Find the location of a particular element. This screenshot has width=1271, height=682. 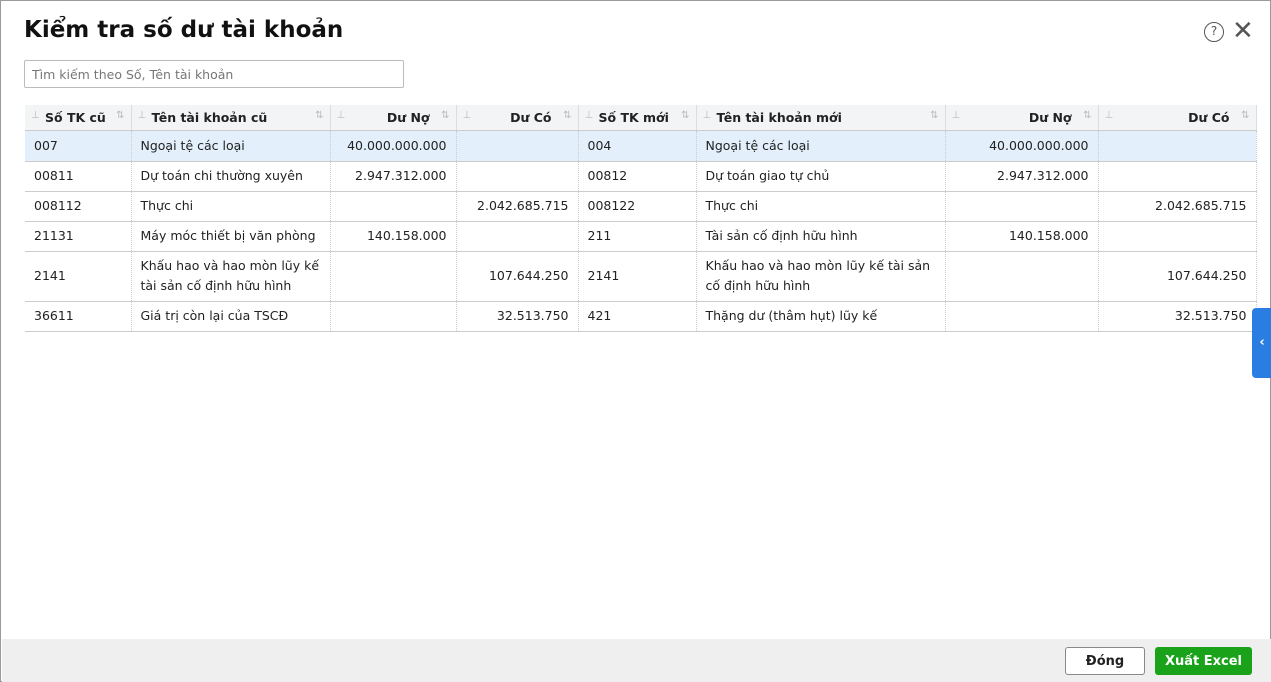

column-header: ⊥ Số TK mới ⇅ is located at coordinates (637, 118).